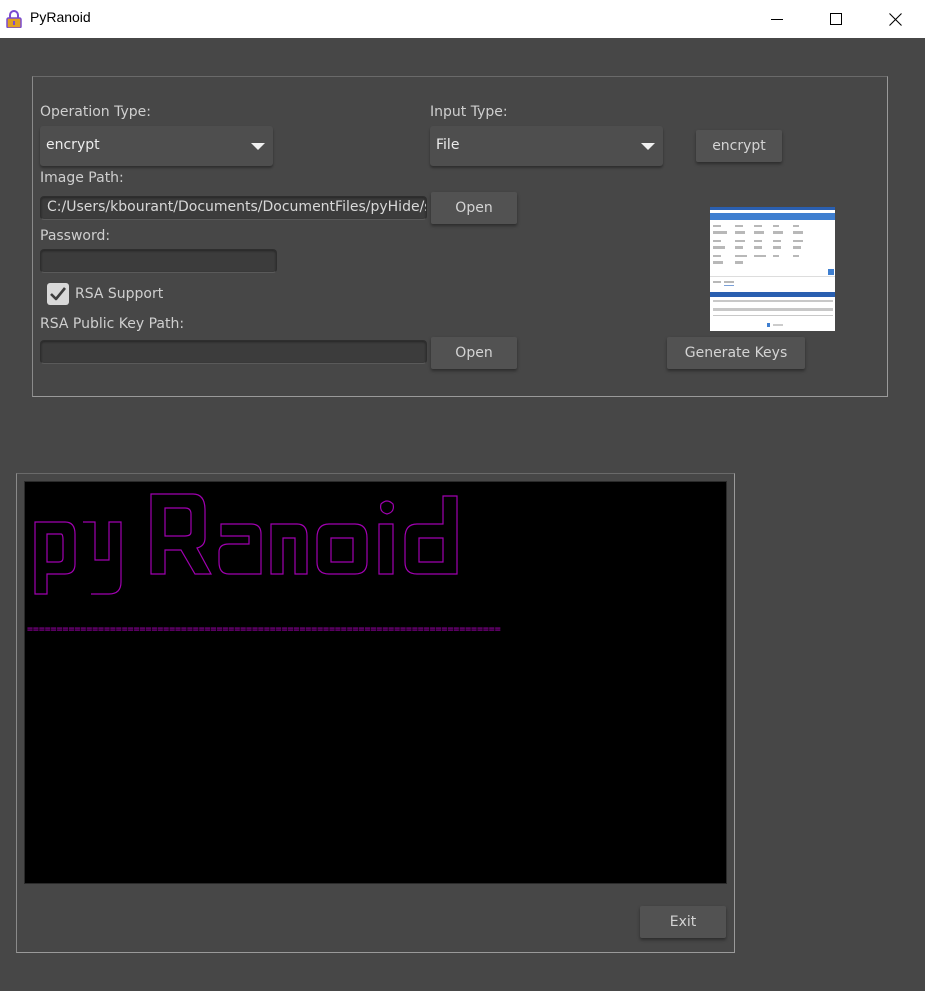  I want to click on operation-type-dropdown: encrypt, so click(156, 146).